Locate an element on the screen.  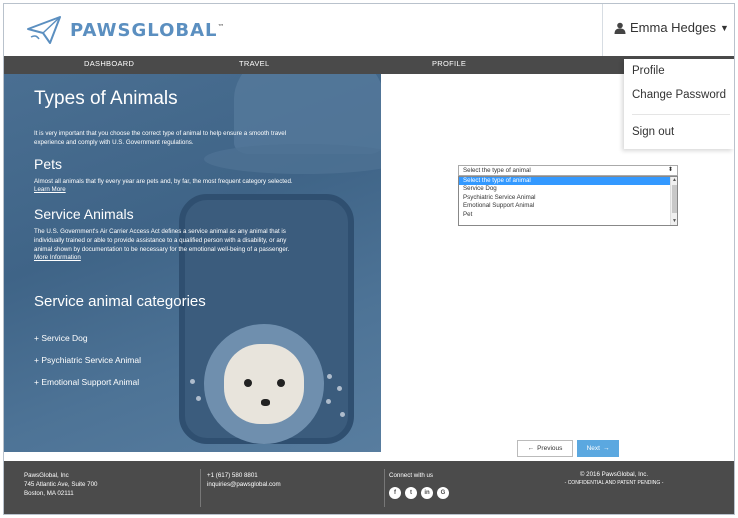
scrollbar-thumb is located at coordinates (674, 199).